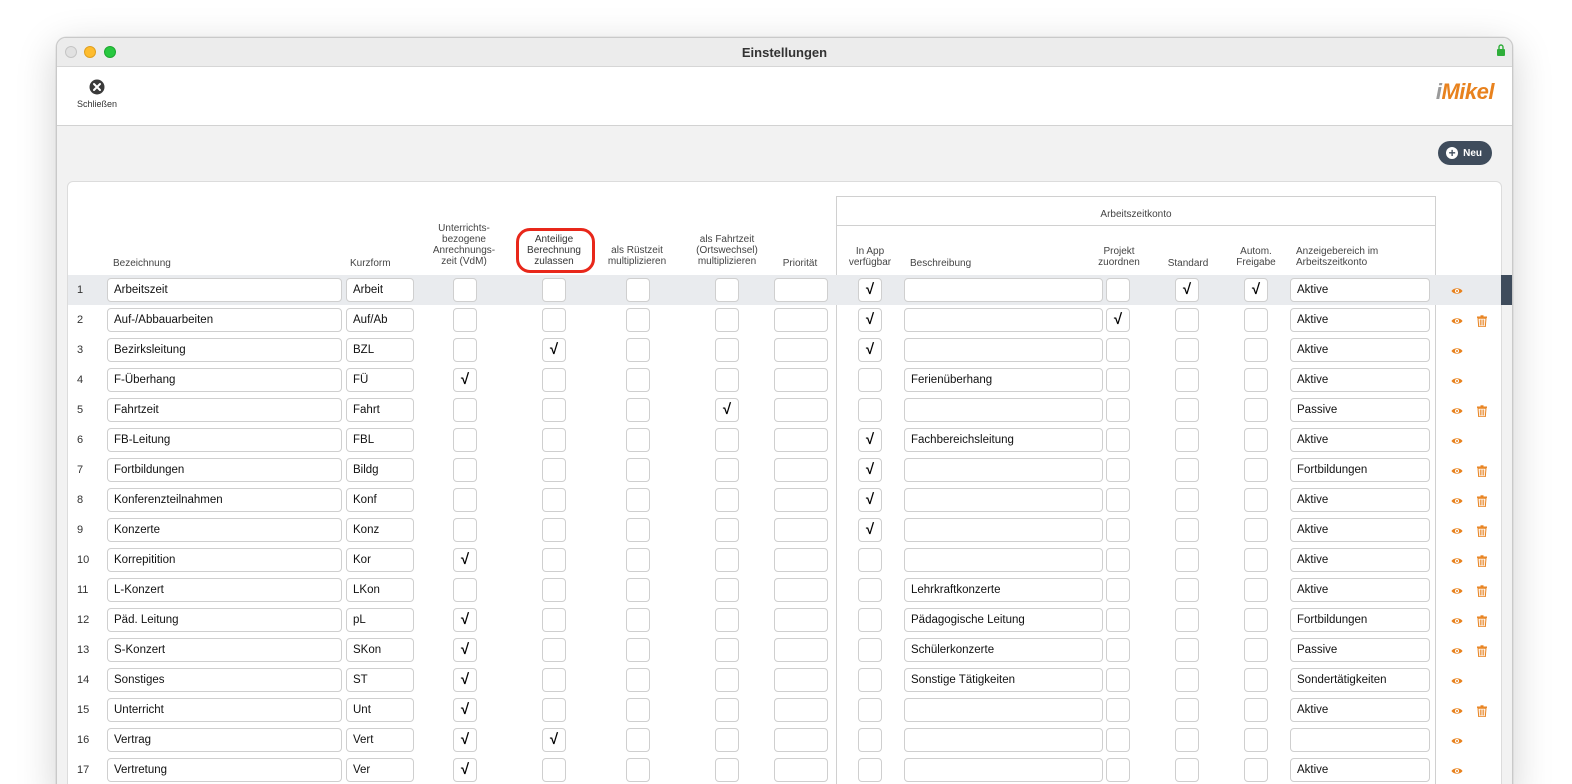 This screenshot has width=1572, height=784. I want to click on autom-freigabe-checkbox: √, so click(1256, 290).